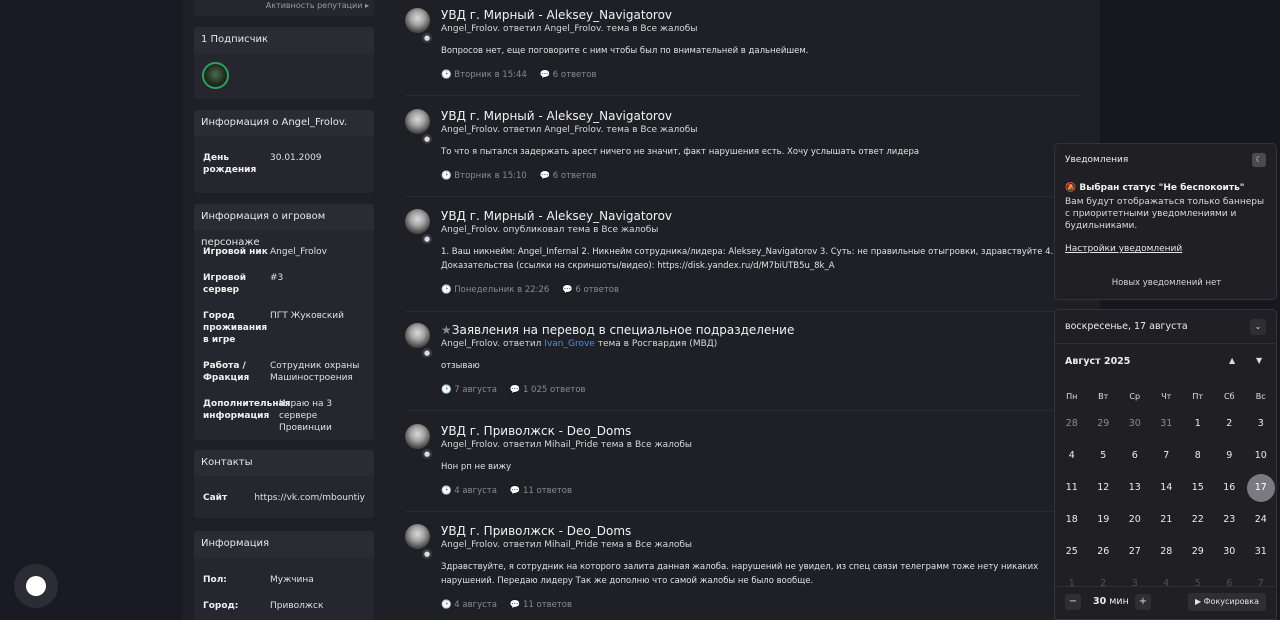 This screenshot has width=1280, height=620. I want to click on post-replies: 💬 1 025 ответов, so click(547, 390).